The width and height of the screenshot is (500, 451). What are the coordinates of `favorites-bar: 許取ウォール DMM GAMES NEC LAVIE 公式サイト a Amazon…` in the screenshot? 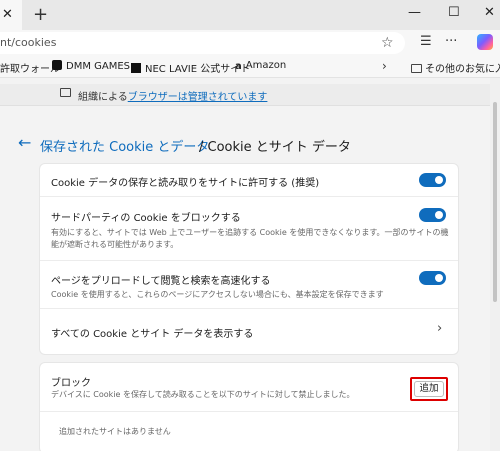 It's located at (250, 67).